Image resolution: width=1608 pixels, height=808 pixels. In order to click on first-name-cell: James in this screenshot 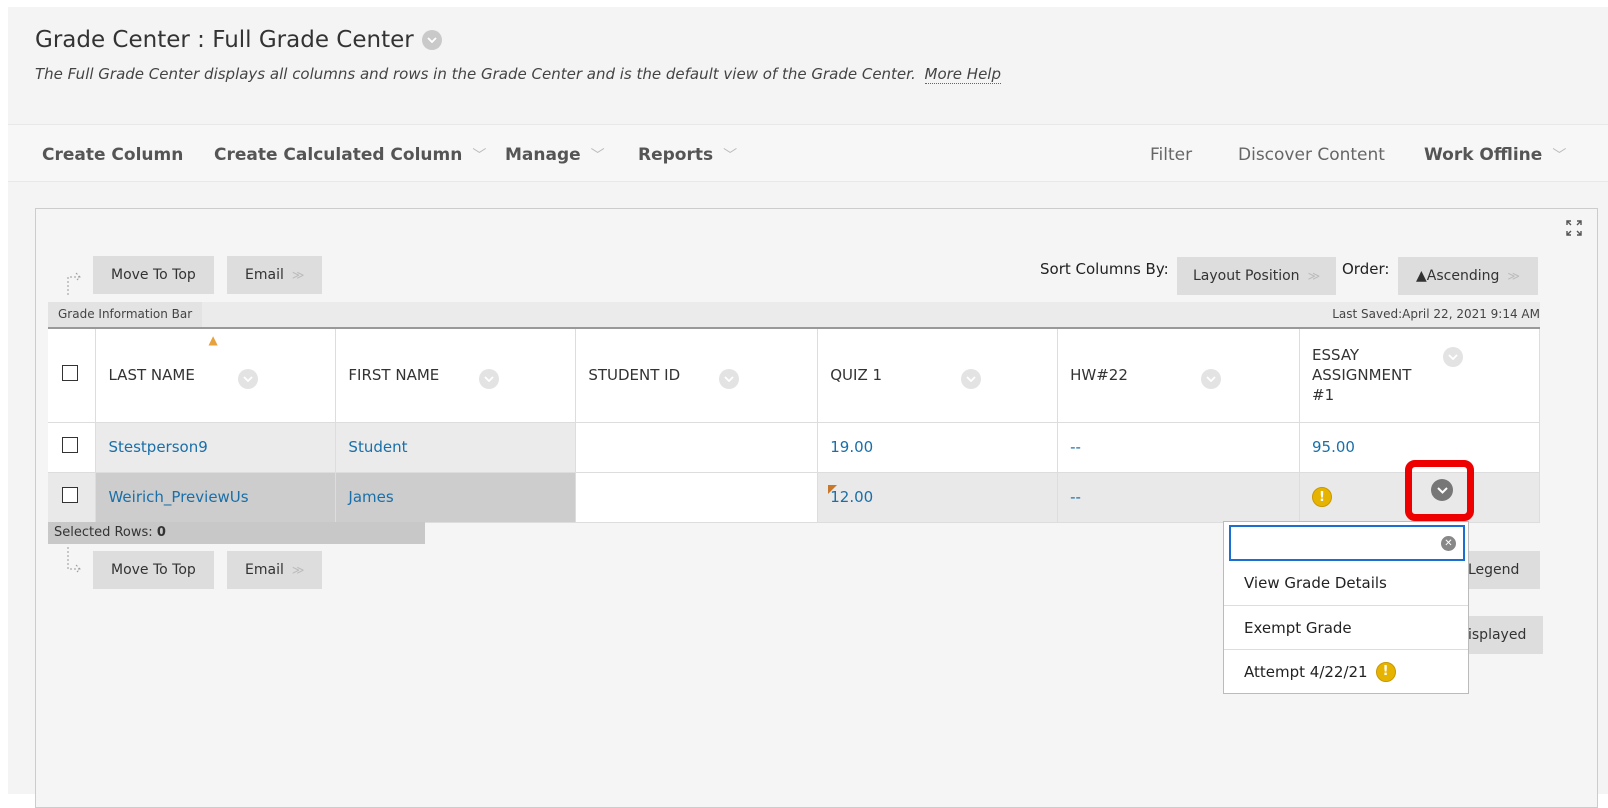, I will do `click(456, 497)`.